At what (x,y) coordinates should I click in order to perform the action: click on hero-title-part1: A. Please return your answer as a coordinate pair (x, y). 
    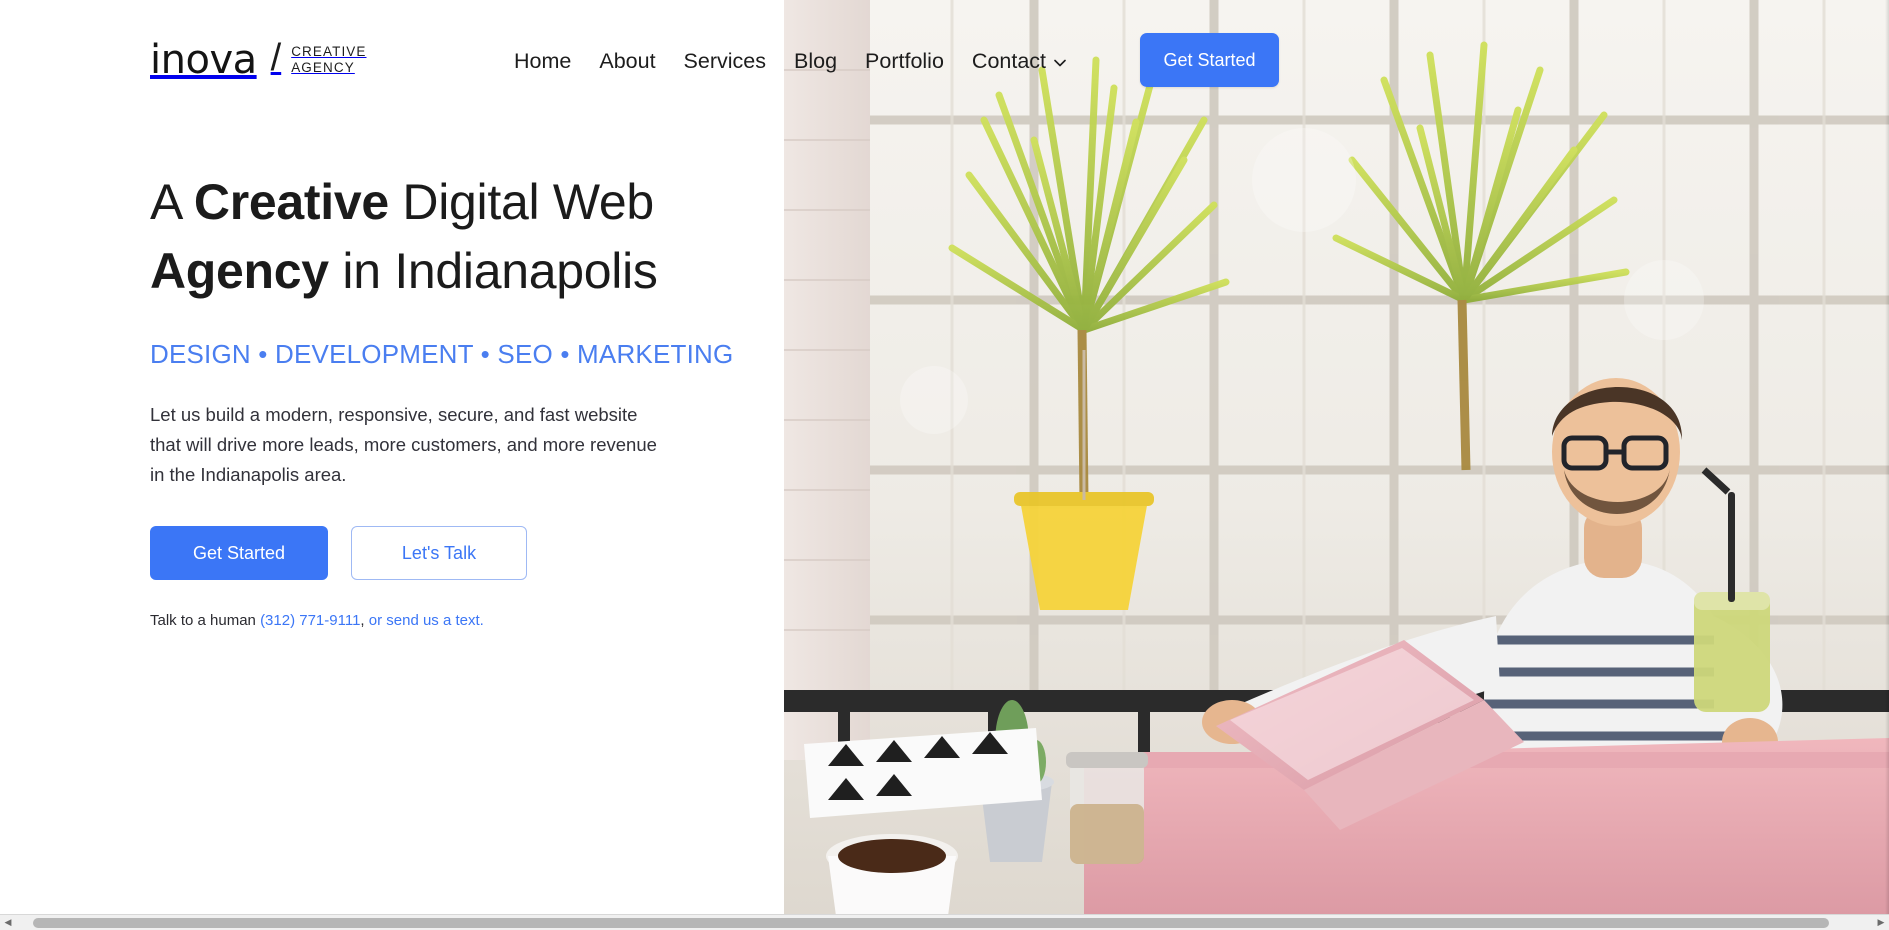
    Looking at the image, I should click on (172, 202).